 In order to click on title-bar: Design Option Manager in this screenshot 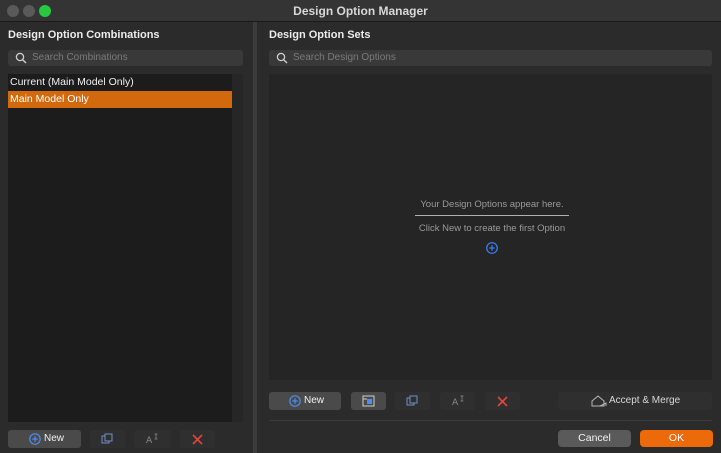, I will do `click(360, 11)`.